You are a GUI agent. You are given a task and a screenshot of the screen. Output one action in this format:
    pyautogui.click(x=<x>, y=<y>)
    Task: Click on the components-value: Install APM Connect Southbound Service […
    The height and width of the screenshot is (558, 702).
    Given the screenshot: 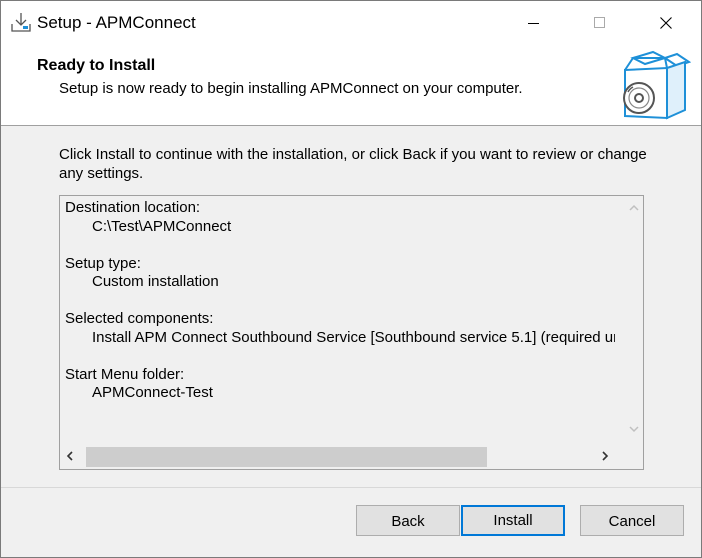 What is the action you would take?
    pyautogui.click(x=353, y=337)
    